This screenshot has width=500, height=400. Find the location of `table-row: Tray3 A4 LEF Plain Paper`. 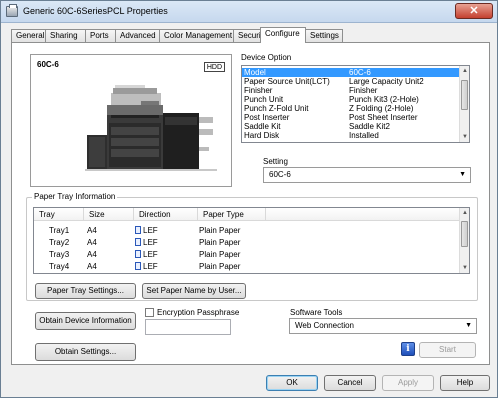

table-row: Tray3 A4 LEF Plain Paper is located at coordinates (244, 254).